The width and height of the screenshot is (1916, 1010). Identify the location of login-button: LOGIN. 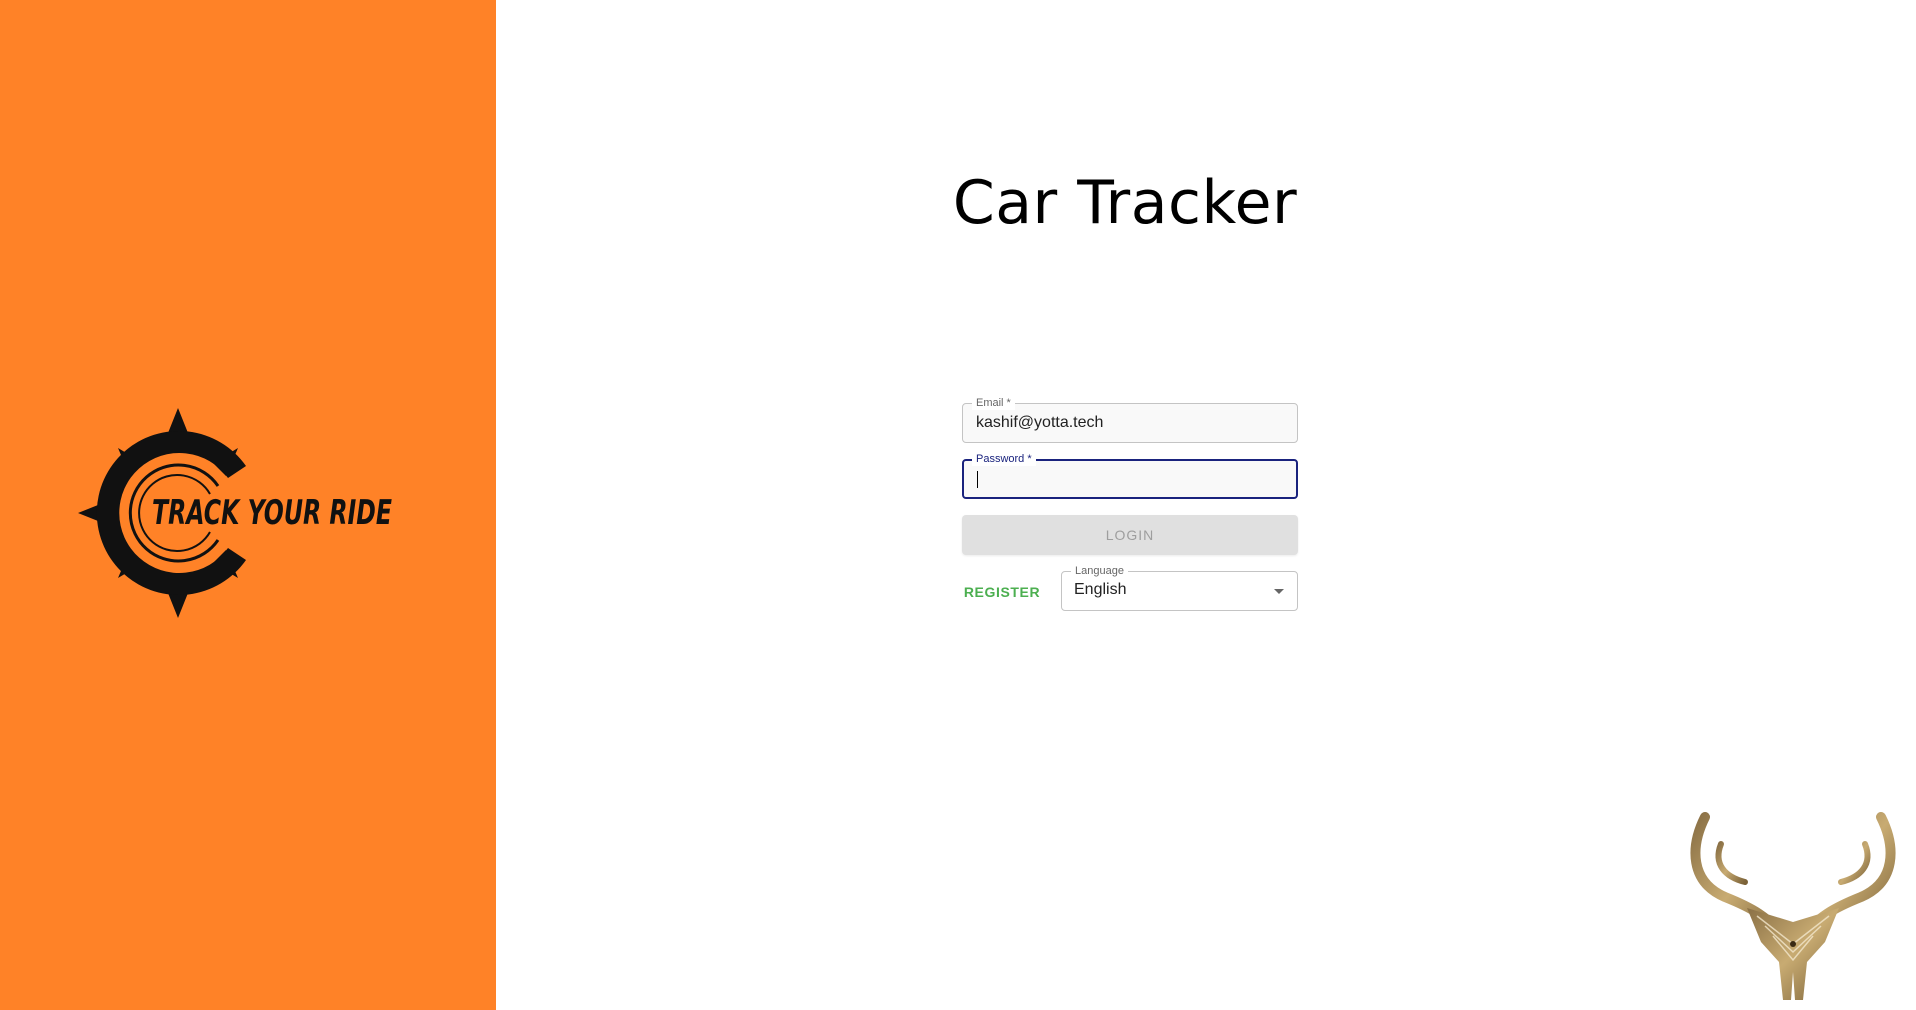
(1130, 535).